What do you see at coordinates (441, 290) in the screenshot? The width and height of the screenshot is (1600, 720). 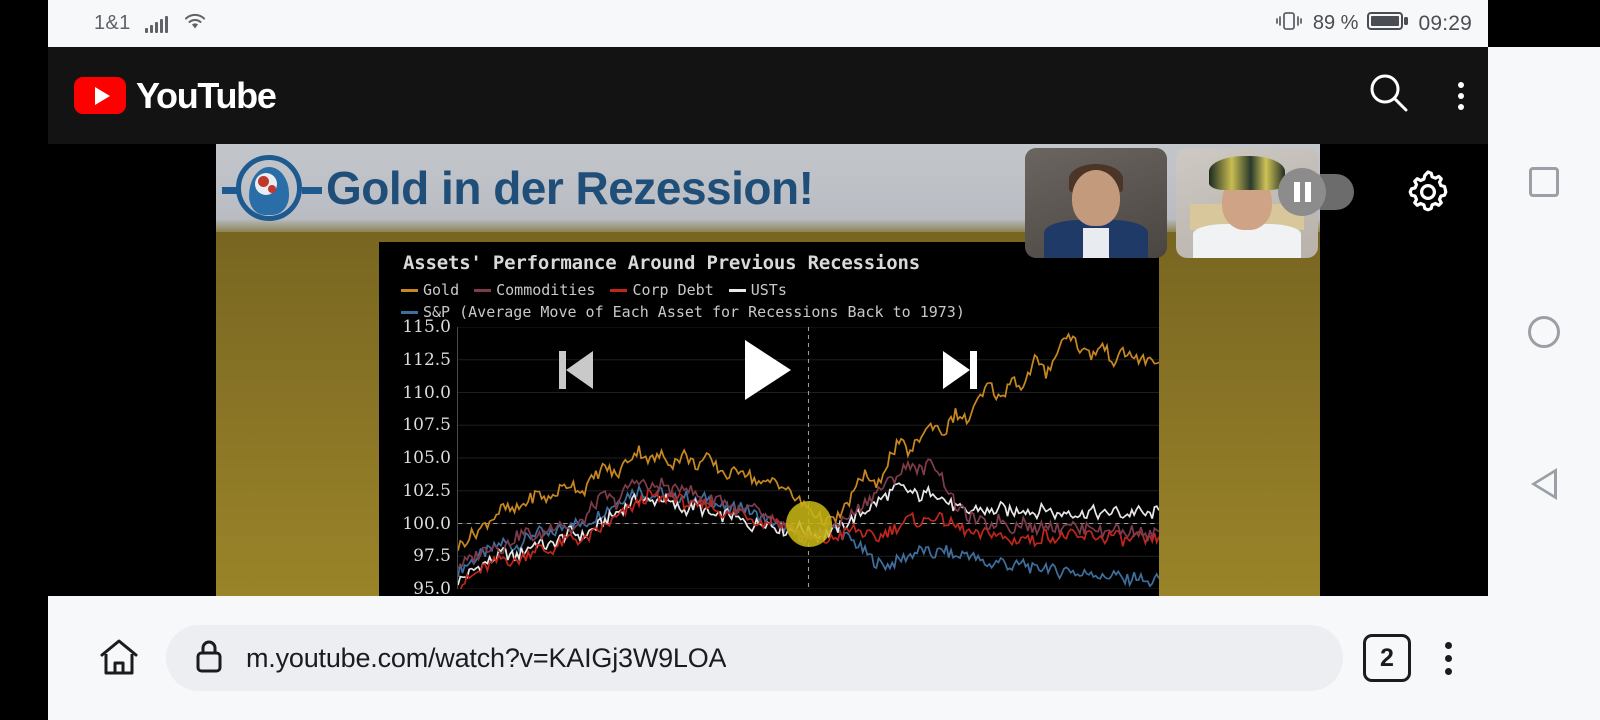 I see `legend-label: Gold` at bounding box center [441, 290].